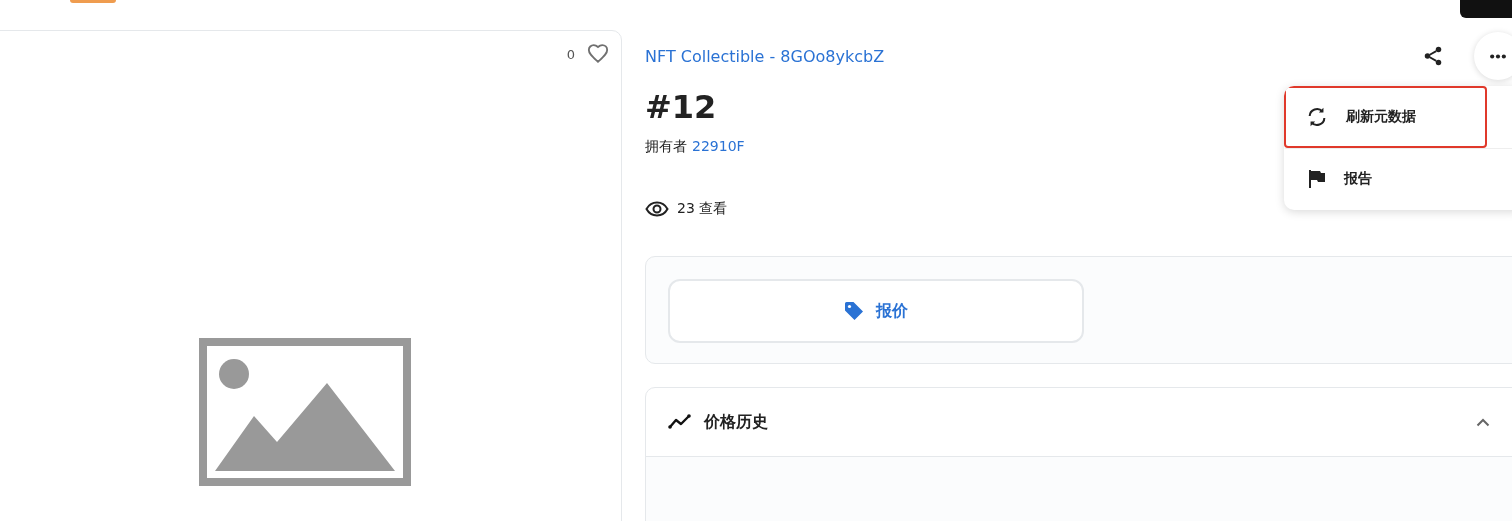 The image size is (1512, 521). Describe the element at coordinates (736, 422) in the screenshot. I see `price-history-title: 价格历史` at that location.